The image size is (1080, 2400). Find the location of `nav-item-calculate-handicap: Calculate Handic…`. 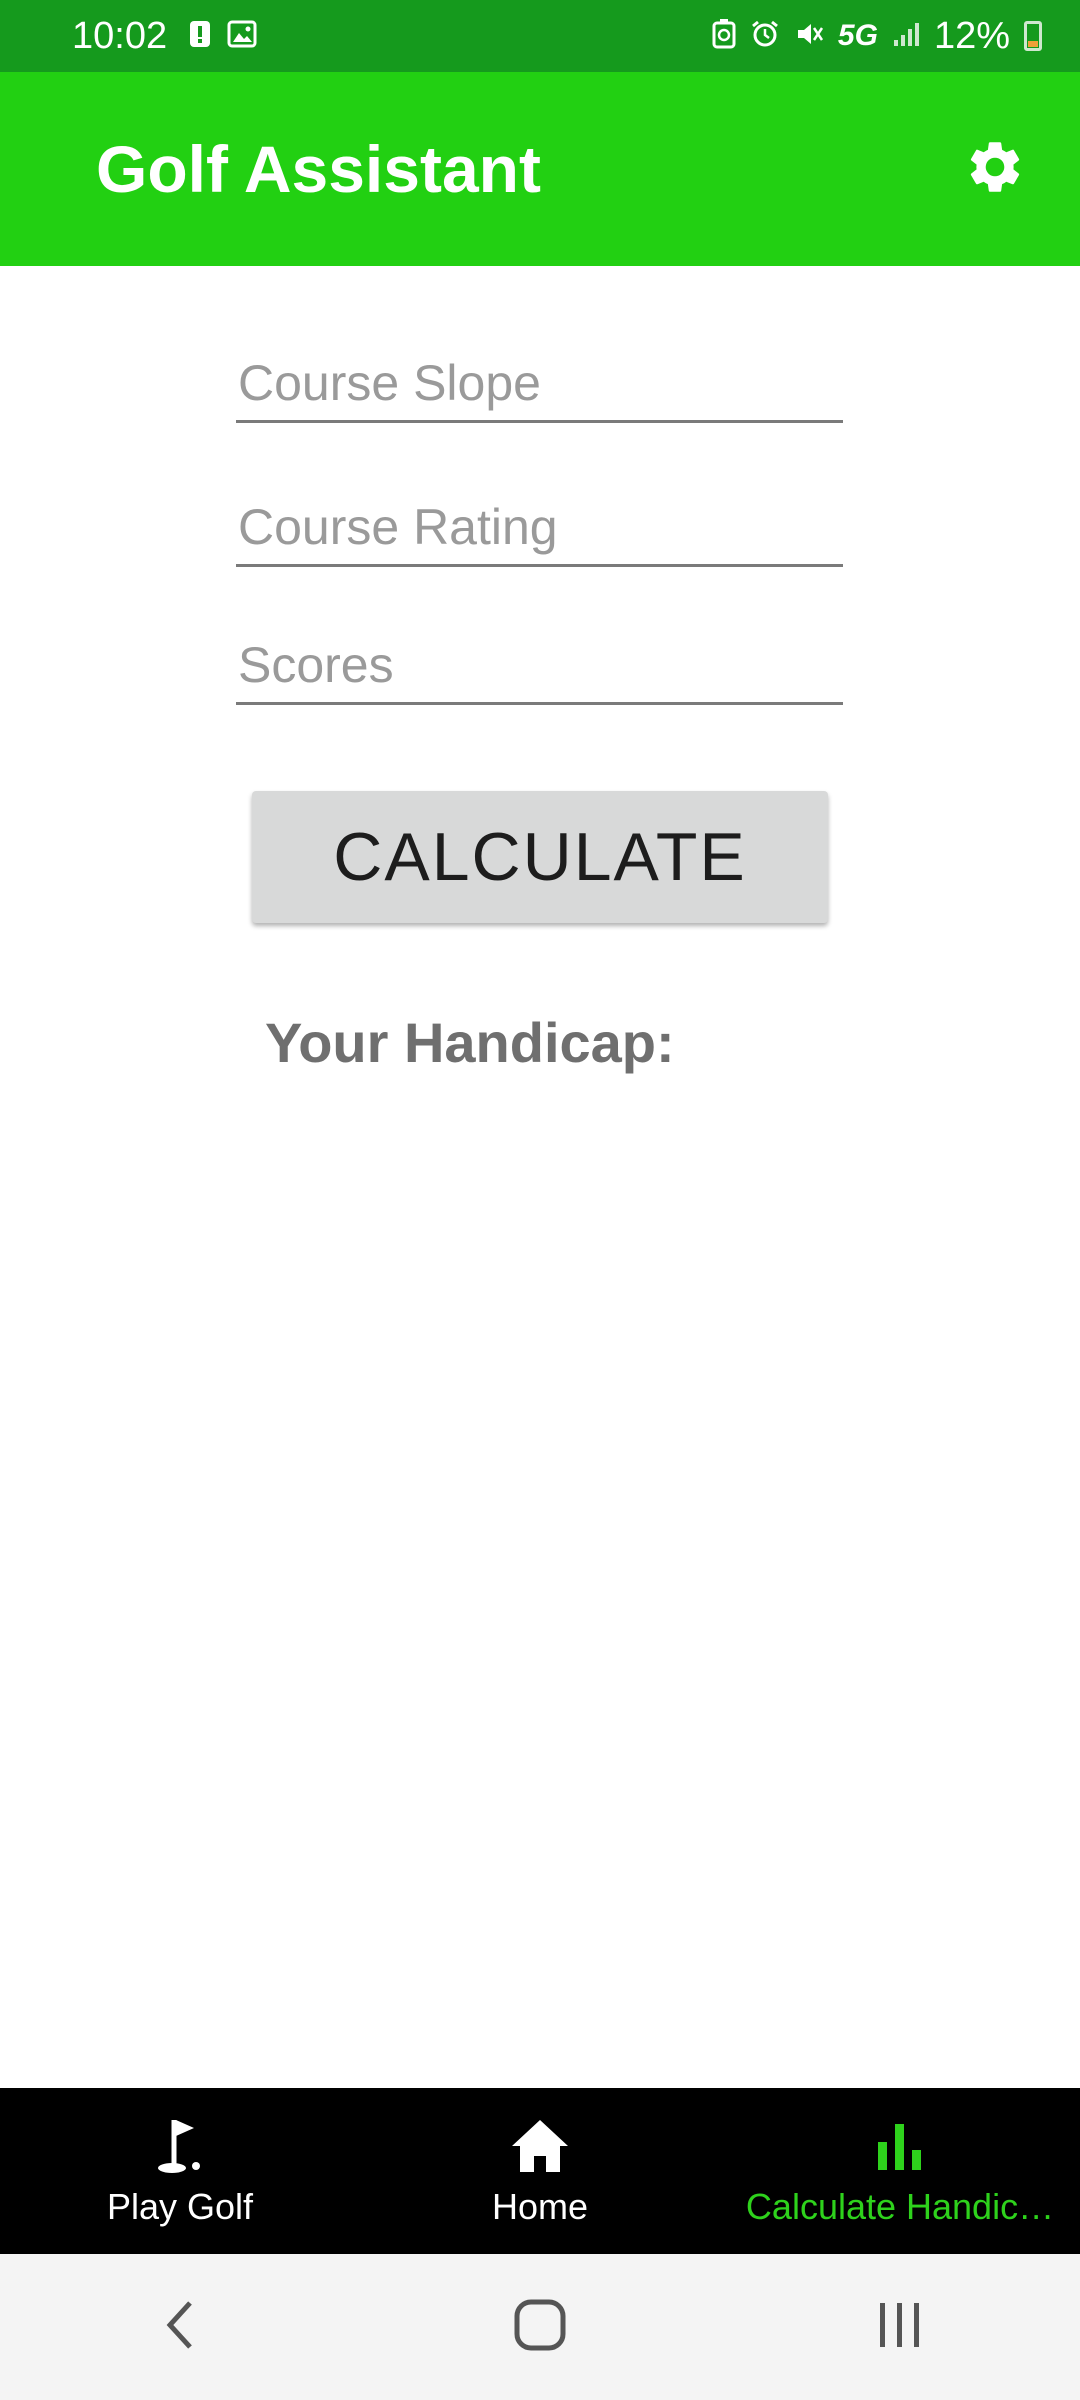

nav-item-calculate-handicap: Calculate Handic… is located at coordinates (900, 2171).